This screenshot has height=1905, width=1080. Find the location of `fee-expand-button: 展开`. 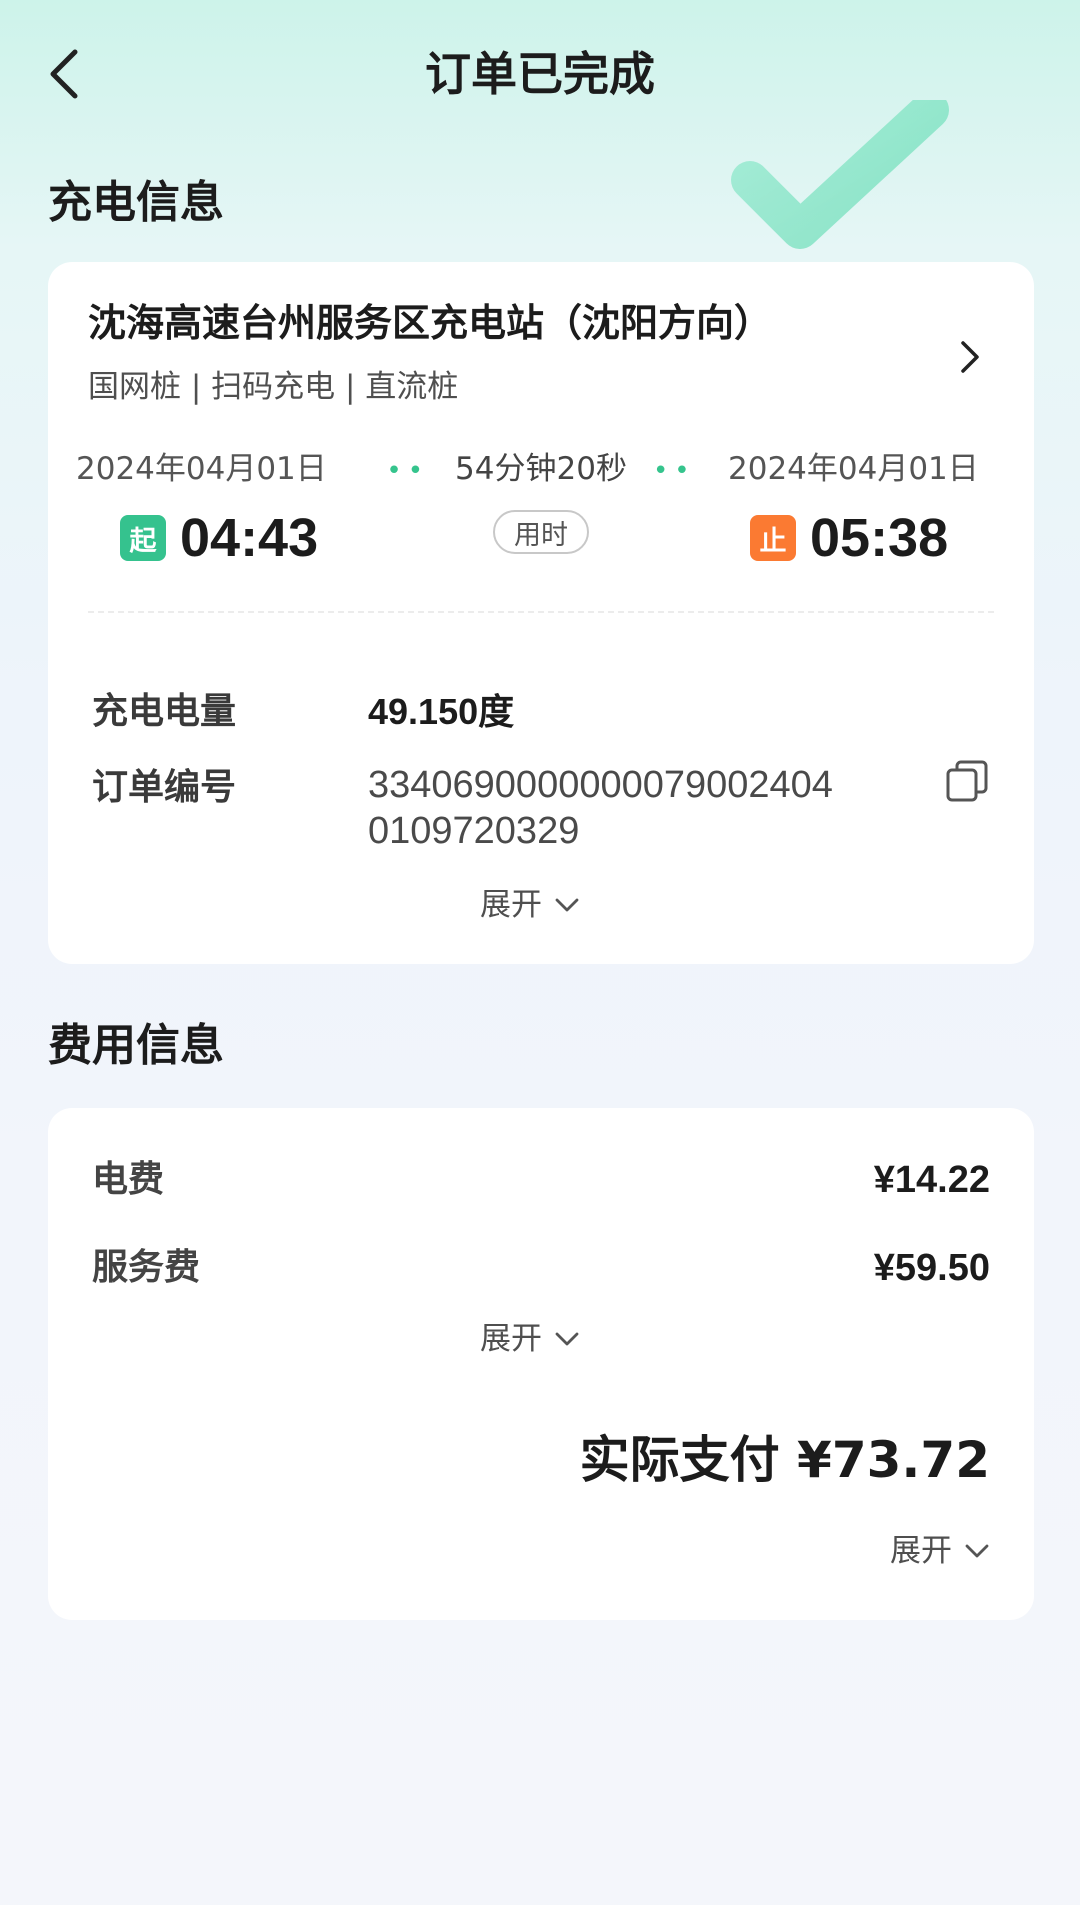

fee-expand-button: 展开 is located at coordinates (530, 1339).